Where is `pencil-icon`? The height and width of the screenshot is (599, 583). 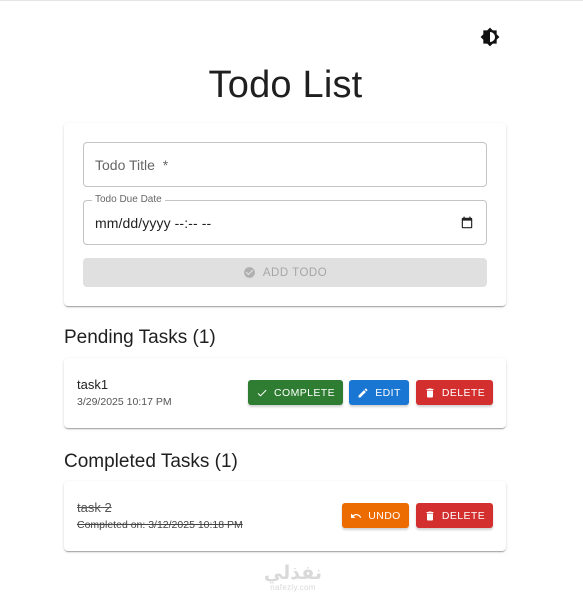
pencil-icon is located at coordinates (363, 392).